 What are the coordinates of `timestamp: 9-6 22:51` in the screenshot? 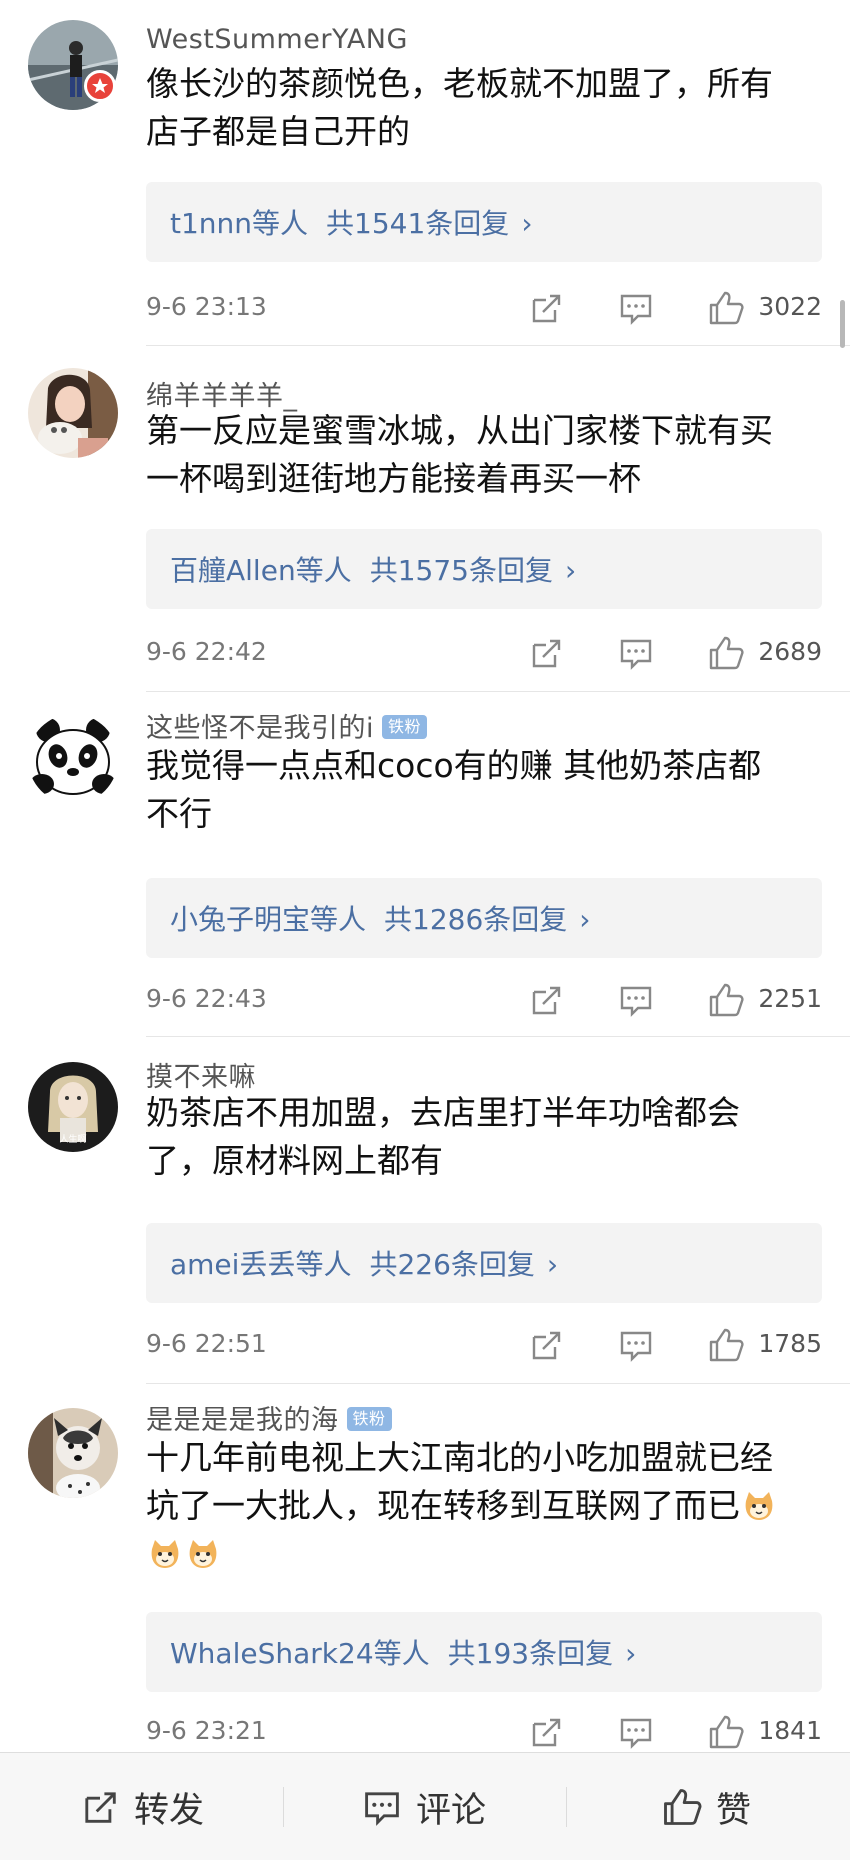 It's located at (206, 1343).